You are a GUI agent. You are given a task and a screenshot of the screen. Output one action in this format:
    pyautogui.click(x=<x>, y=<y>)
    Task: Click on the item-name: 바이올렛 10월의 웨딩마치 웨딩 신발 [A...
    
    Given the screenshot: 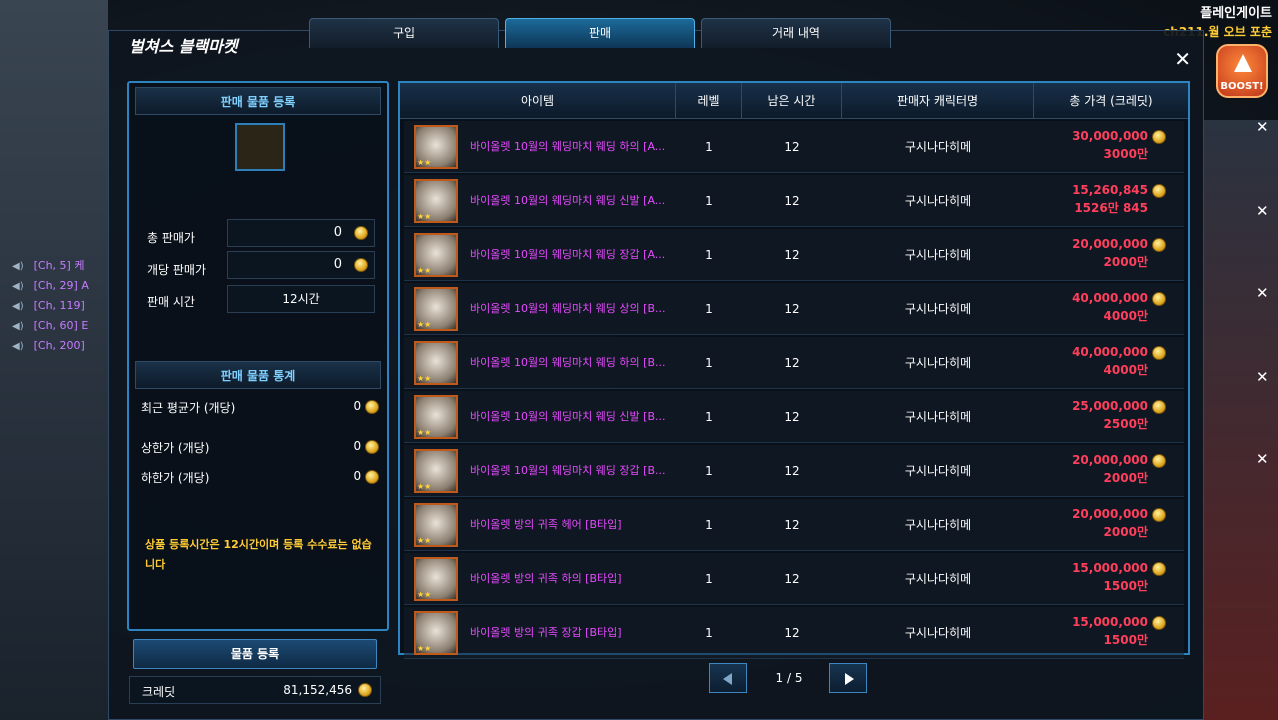 What is the action you would take?
    pyautogui.click(x=568, y=200)
    